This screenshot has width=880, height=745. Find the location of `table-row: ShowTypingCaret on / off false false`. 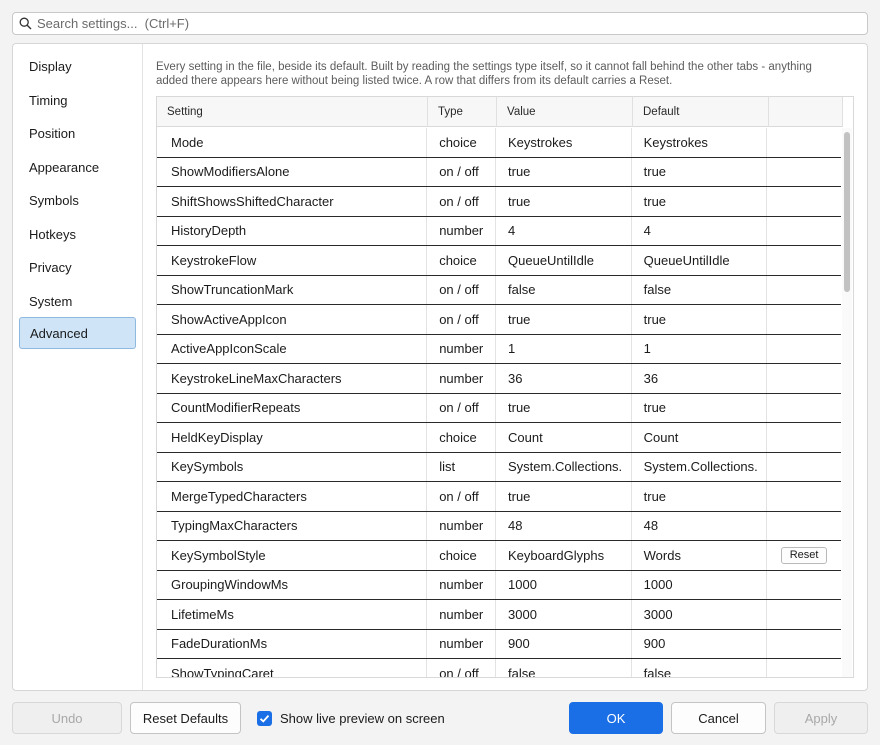

table-row: ShowTypingCaret on / off false false is located at coordinates (499, 668).